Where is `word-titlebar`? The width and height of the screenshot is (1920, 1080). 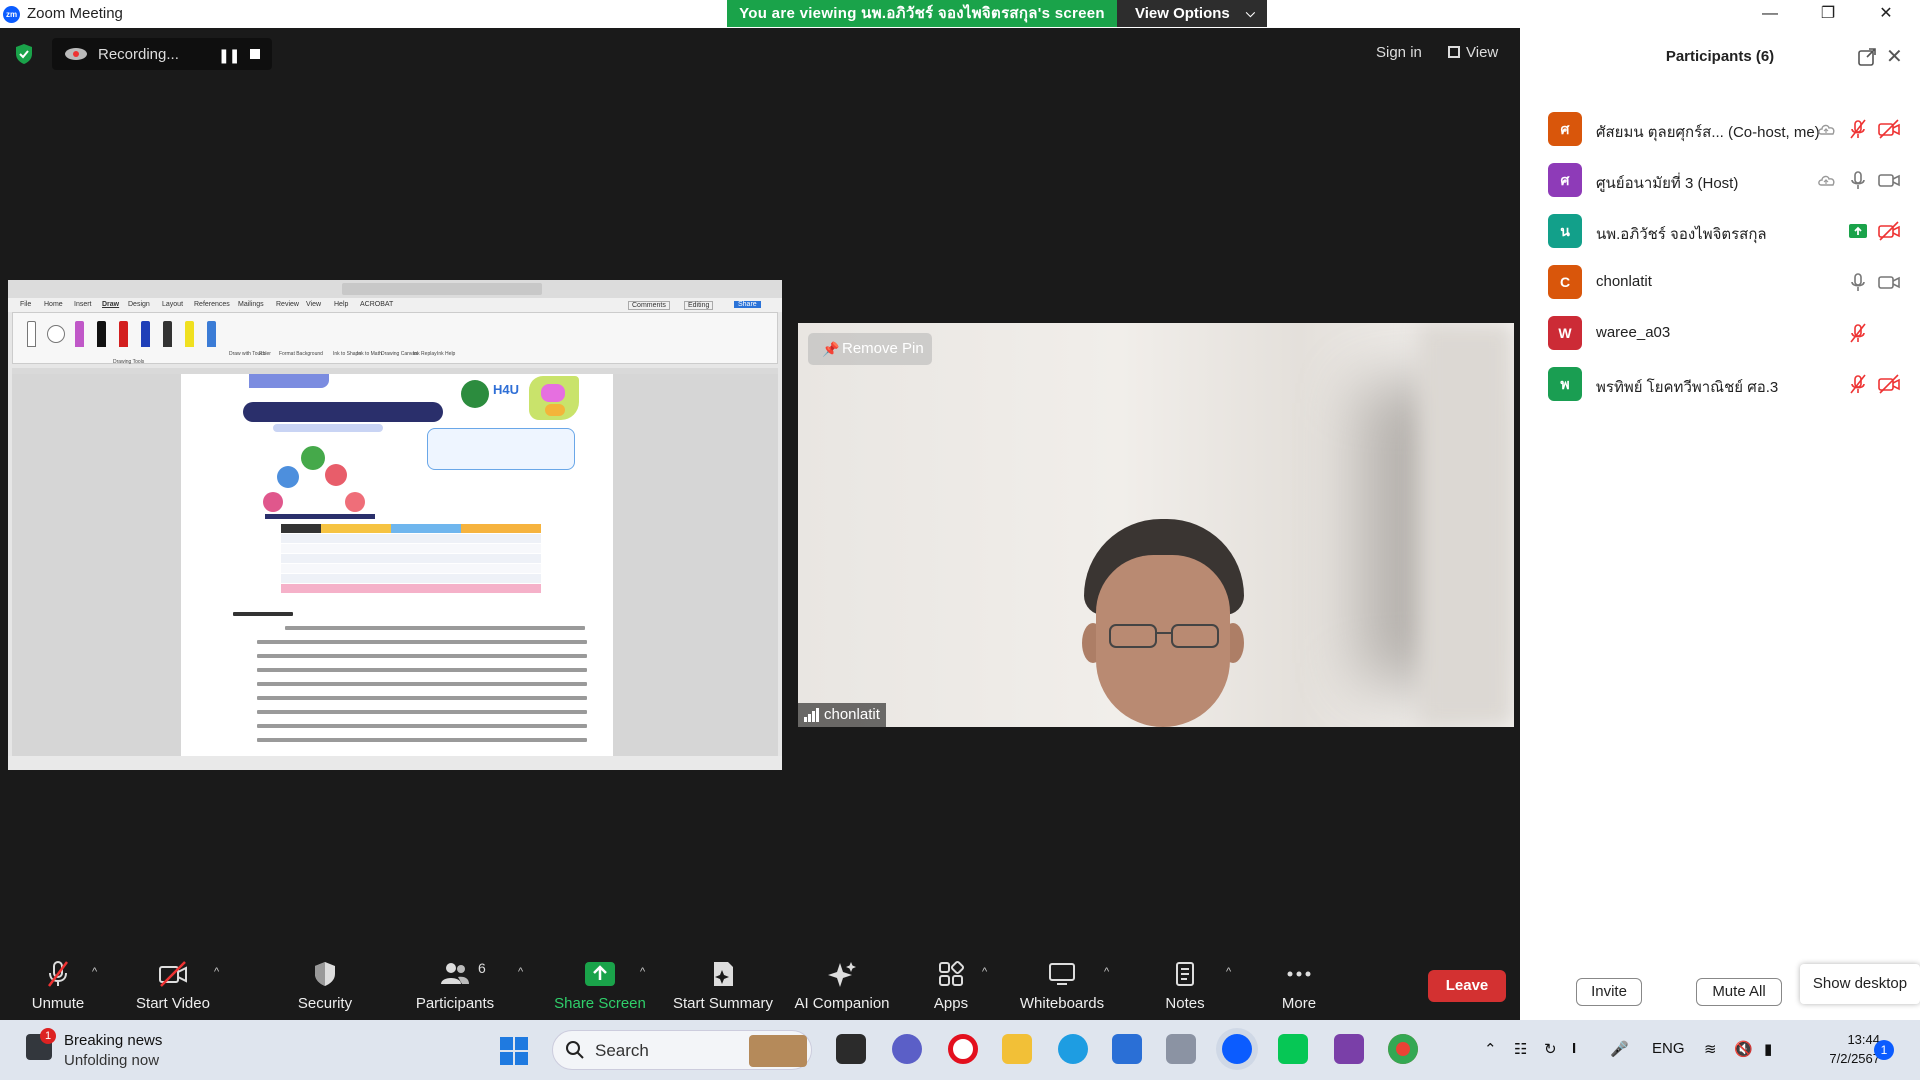 word-titlebar is located at coordinates (395, 289).